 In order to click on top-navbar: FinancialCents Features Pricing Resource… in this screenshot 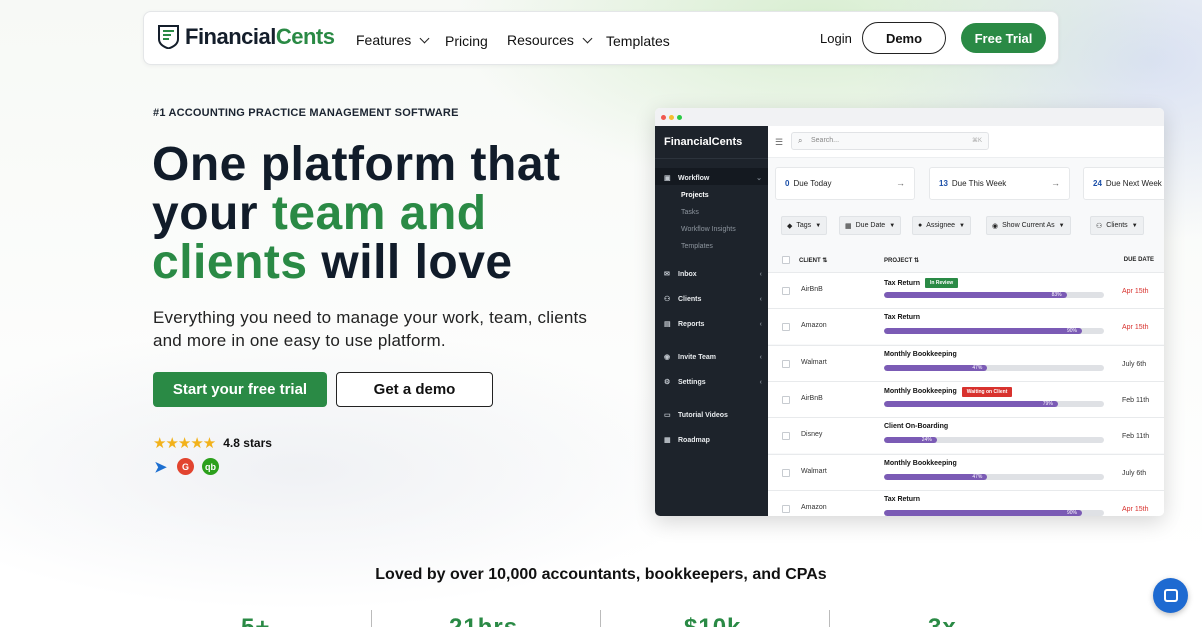, I will do `click(601, 38)`.